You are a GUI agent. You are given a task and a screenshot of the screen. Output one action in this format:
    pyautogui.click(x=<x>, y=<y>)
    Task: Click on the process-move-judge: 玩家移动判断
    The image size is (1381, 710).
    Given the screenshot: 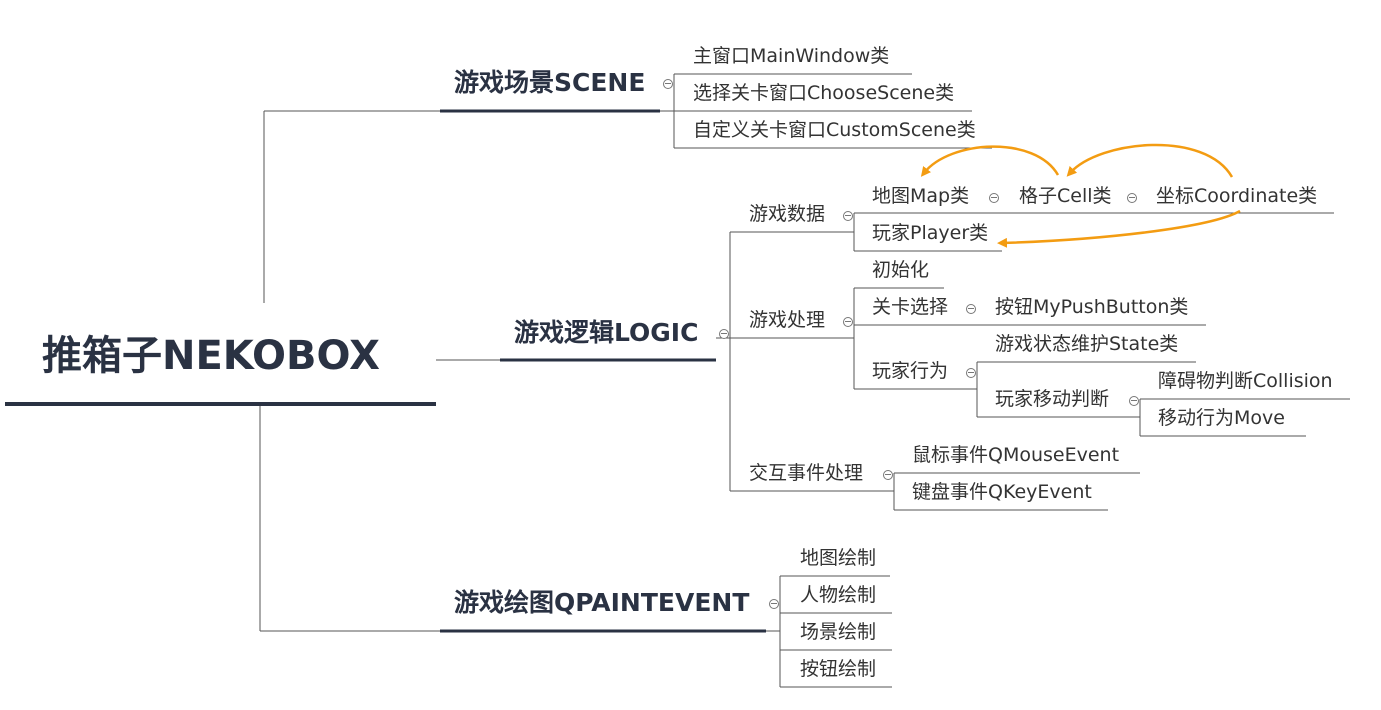 What is the action you would take?
    pyautogui.click(x=1052, y=399)
    